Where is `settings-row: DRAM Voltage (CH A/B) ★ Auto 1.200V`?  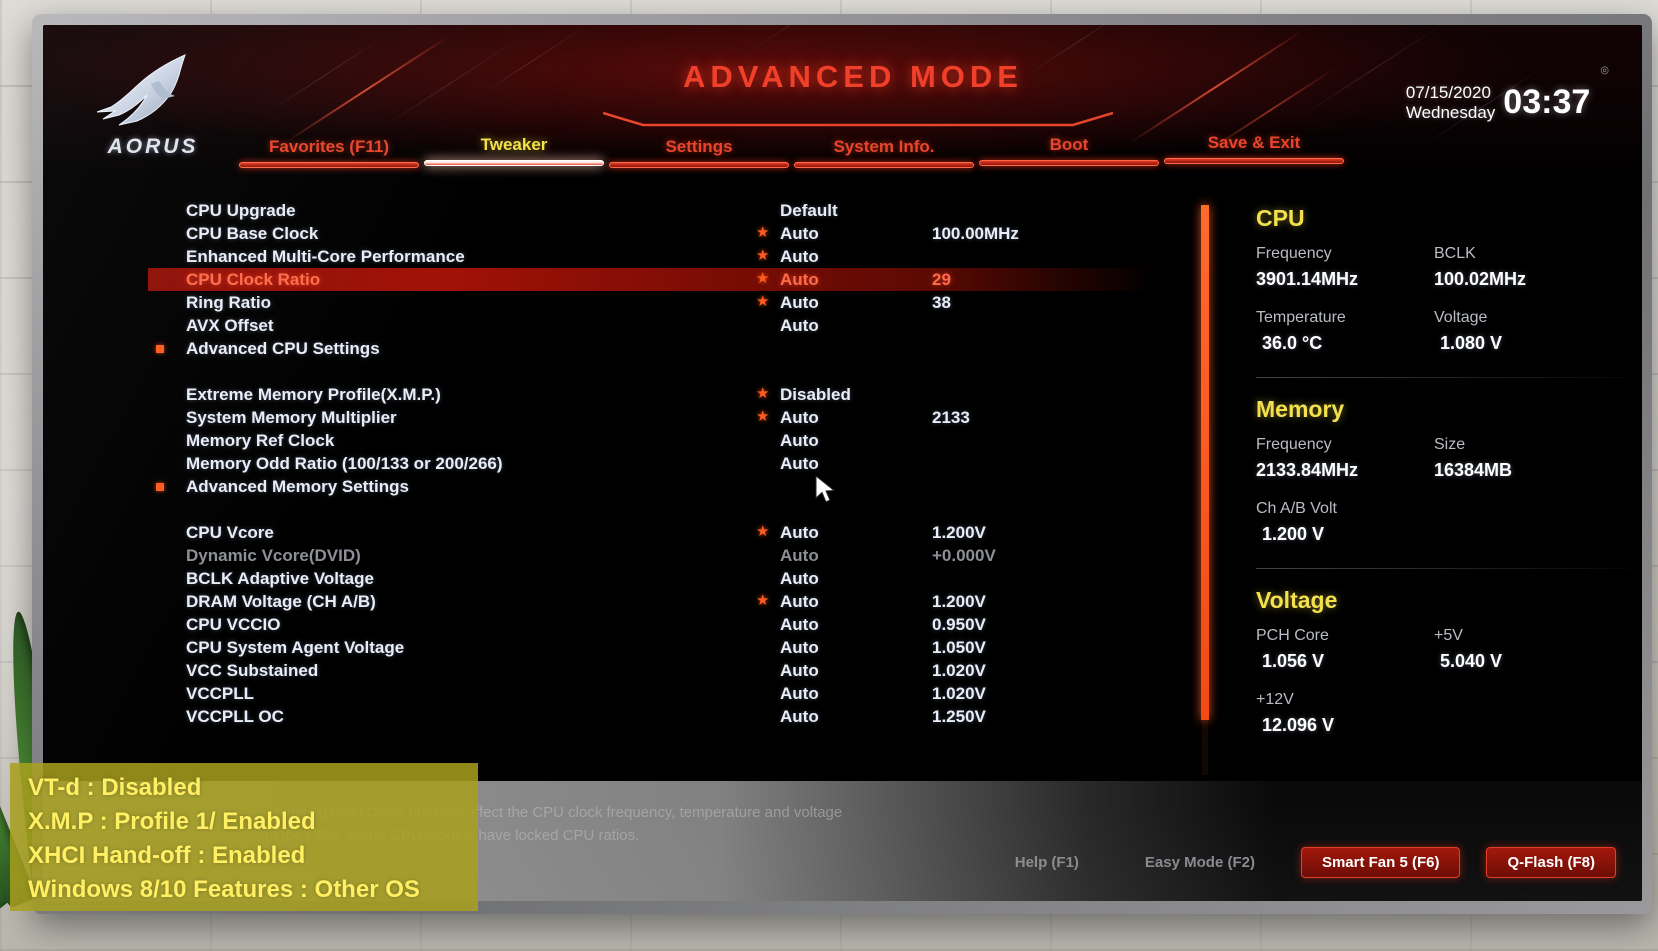 settings-row: DRAM Voltage (CH A/B) ★ Auto 1.200V is located at coordinates (703, 601).